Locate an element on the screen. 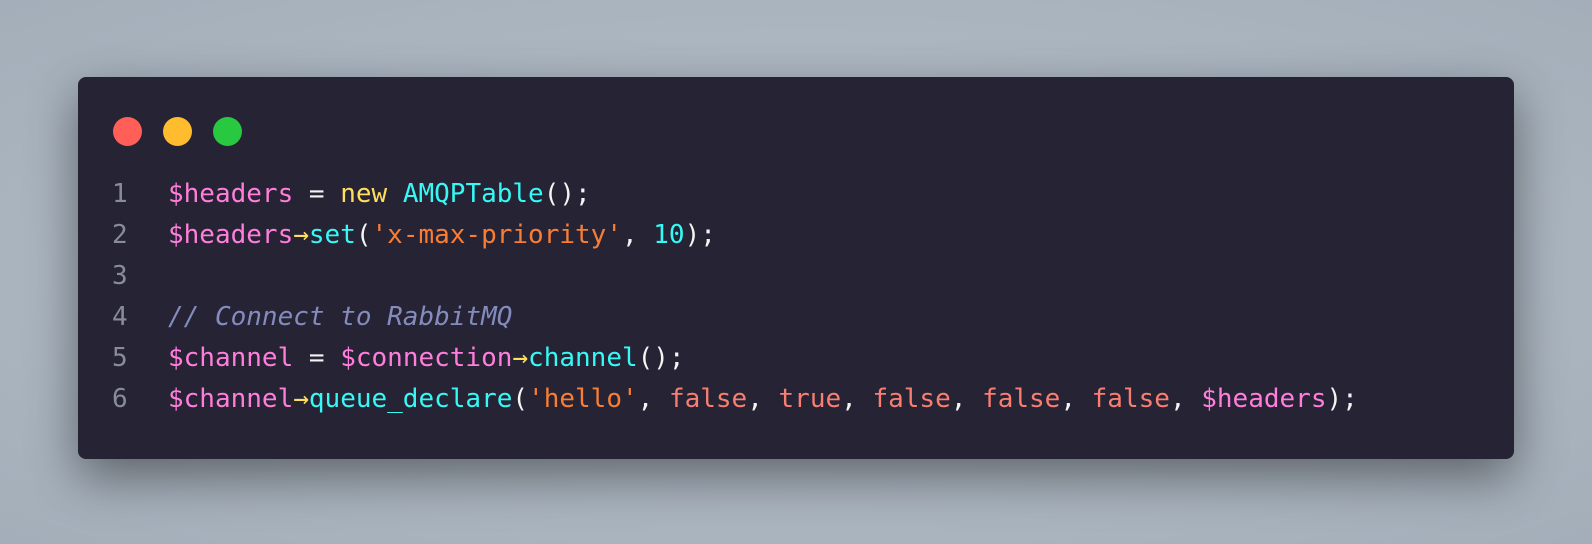 Image resolution: width=1592 pixels, height=544 pixels. code-line: 4 // Connect to RabbitMQ is located at coordinates (803, 317).